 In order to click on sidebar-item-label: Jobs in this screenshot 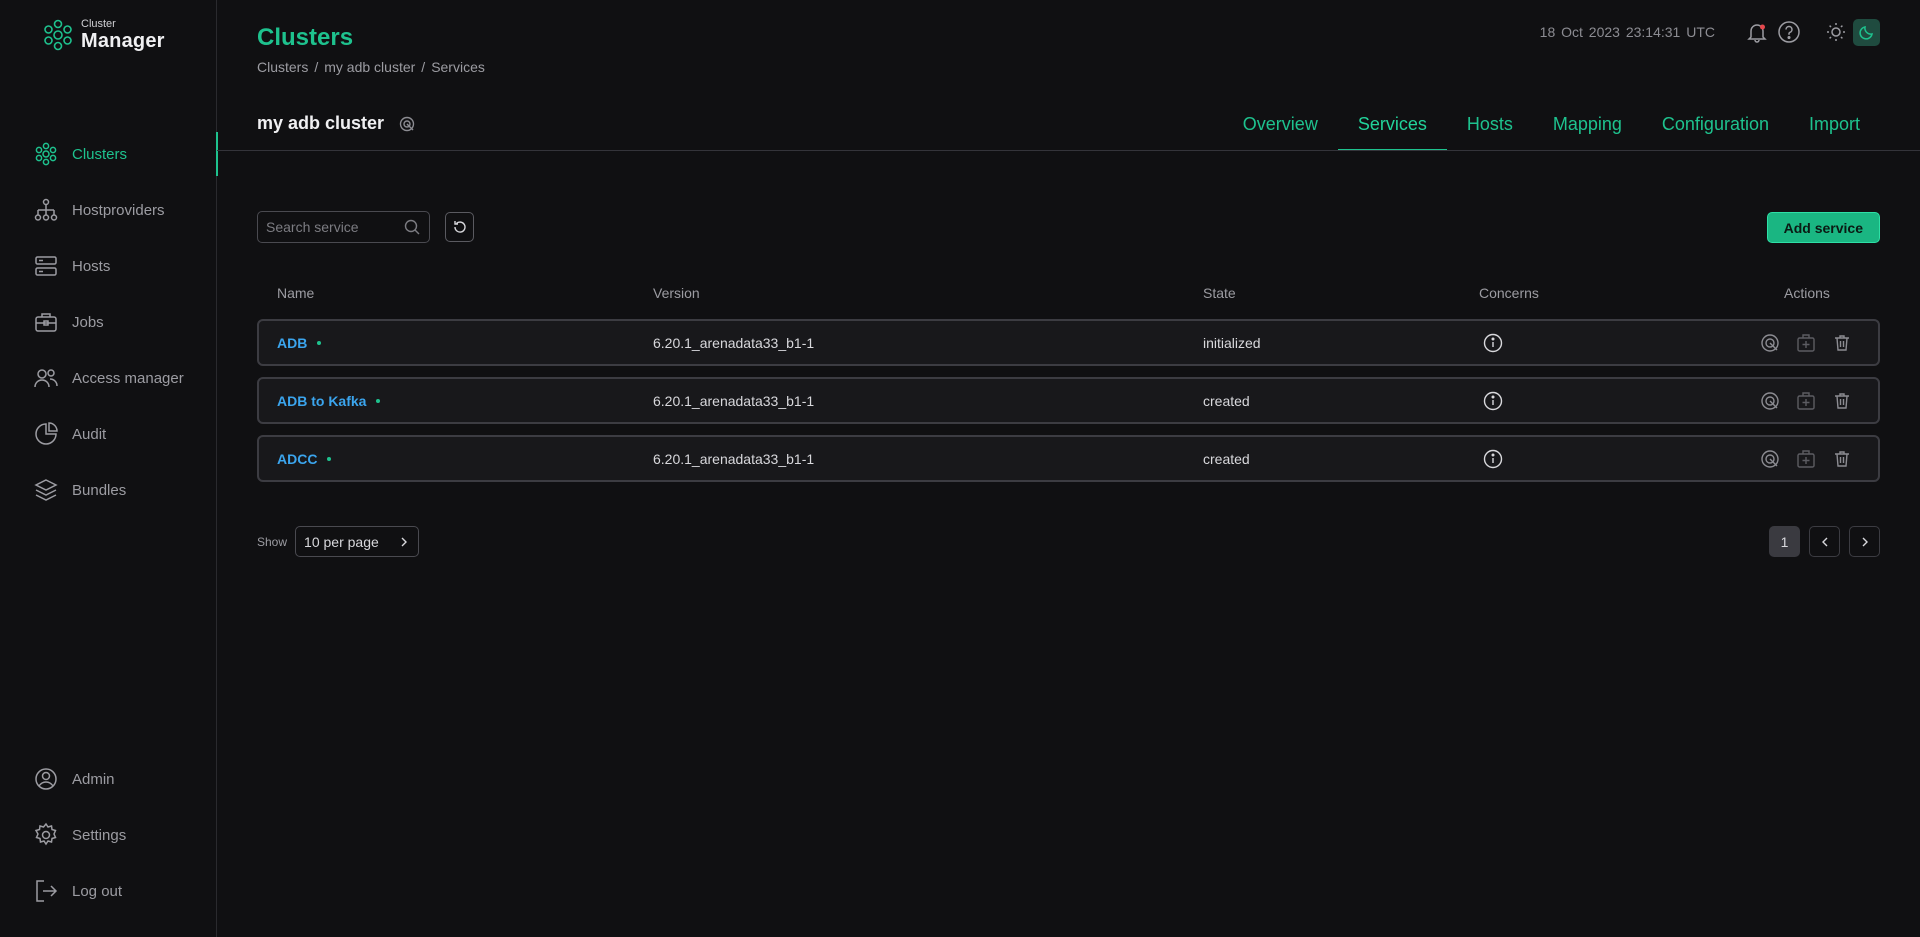, I will do `click(88, 322)`.